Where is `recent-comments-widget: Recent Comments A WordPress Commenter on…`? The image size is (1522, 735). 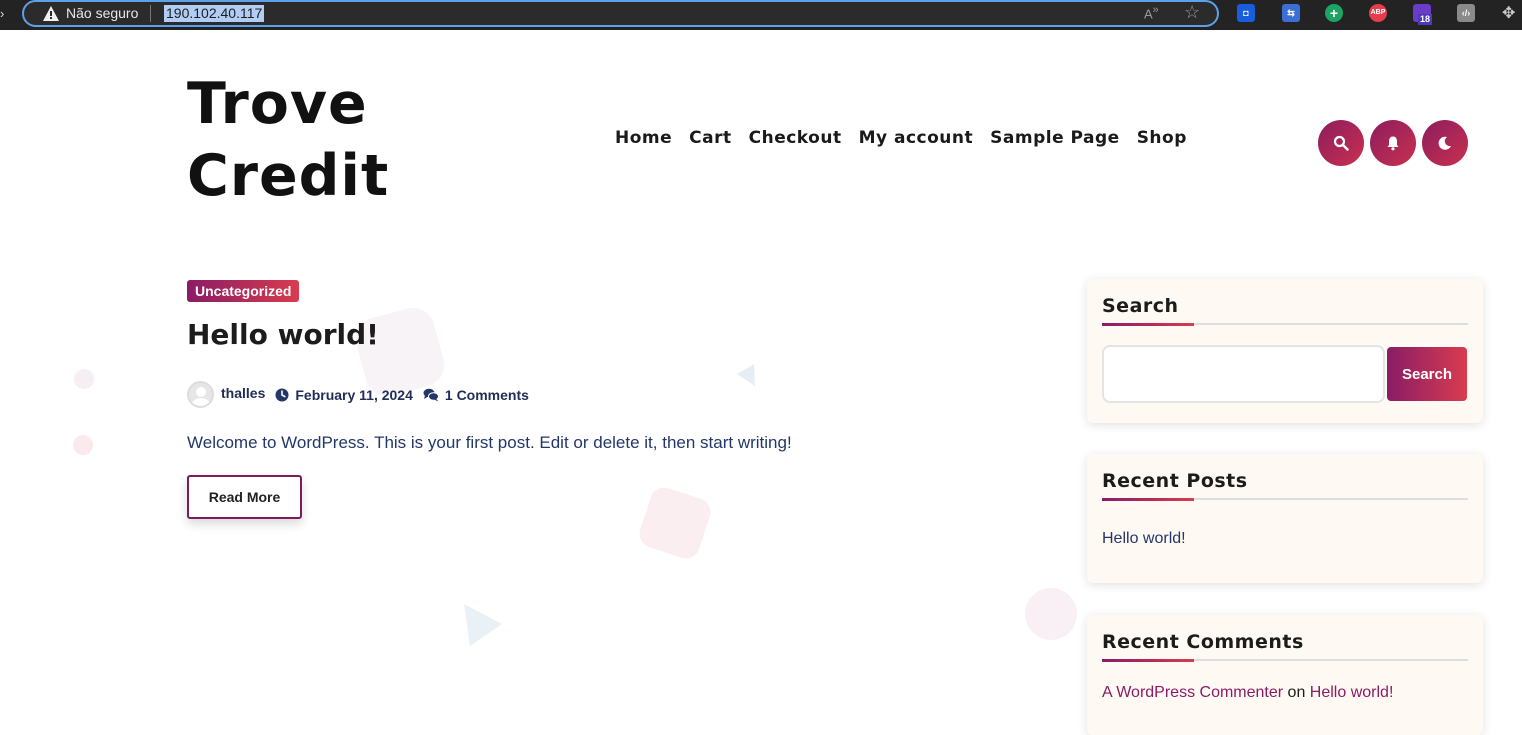
recent-comments-widget: Recent Comments A WordPress Commenter on… is located at coordinates (1285, 675).